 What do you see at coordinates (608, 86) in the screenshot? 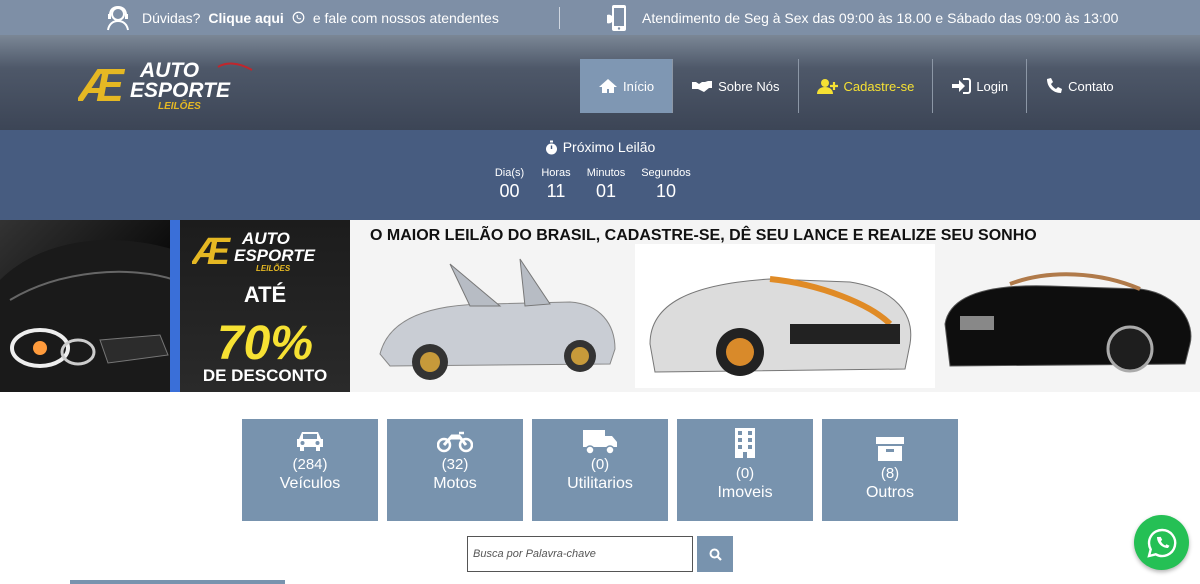
I see `home-icon` at bounding box center [608, 86].